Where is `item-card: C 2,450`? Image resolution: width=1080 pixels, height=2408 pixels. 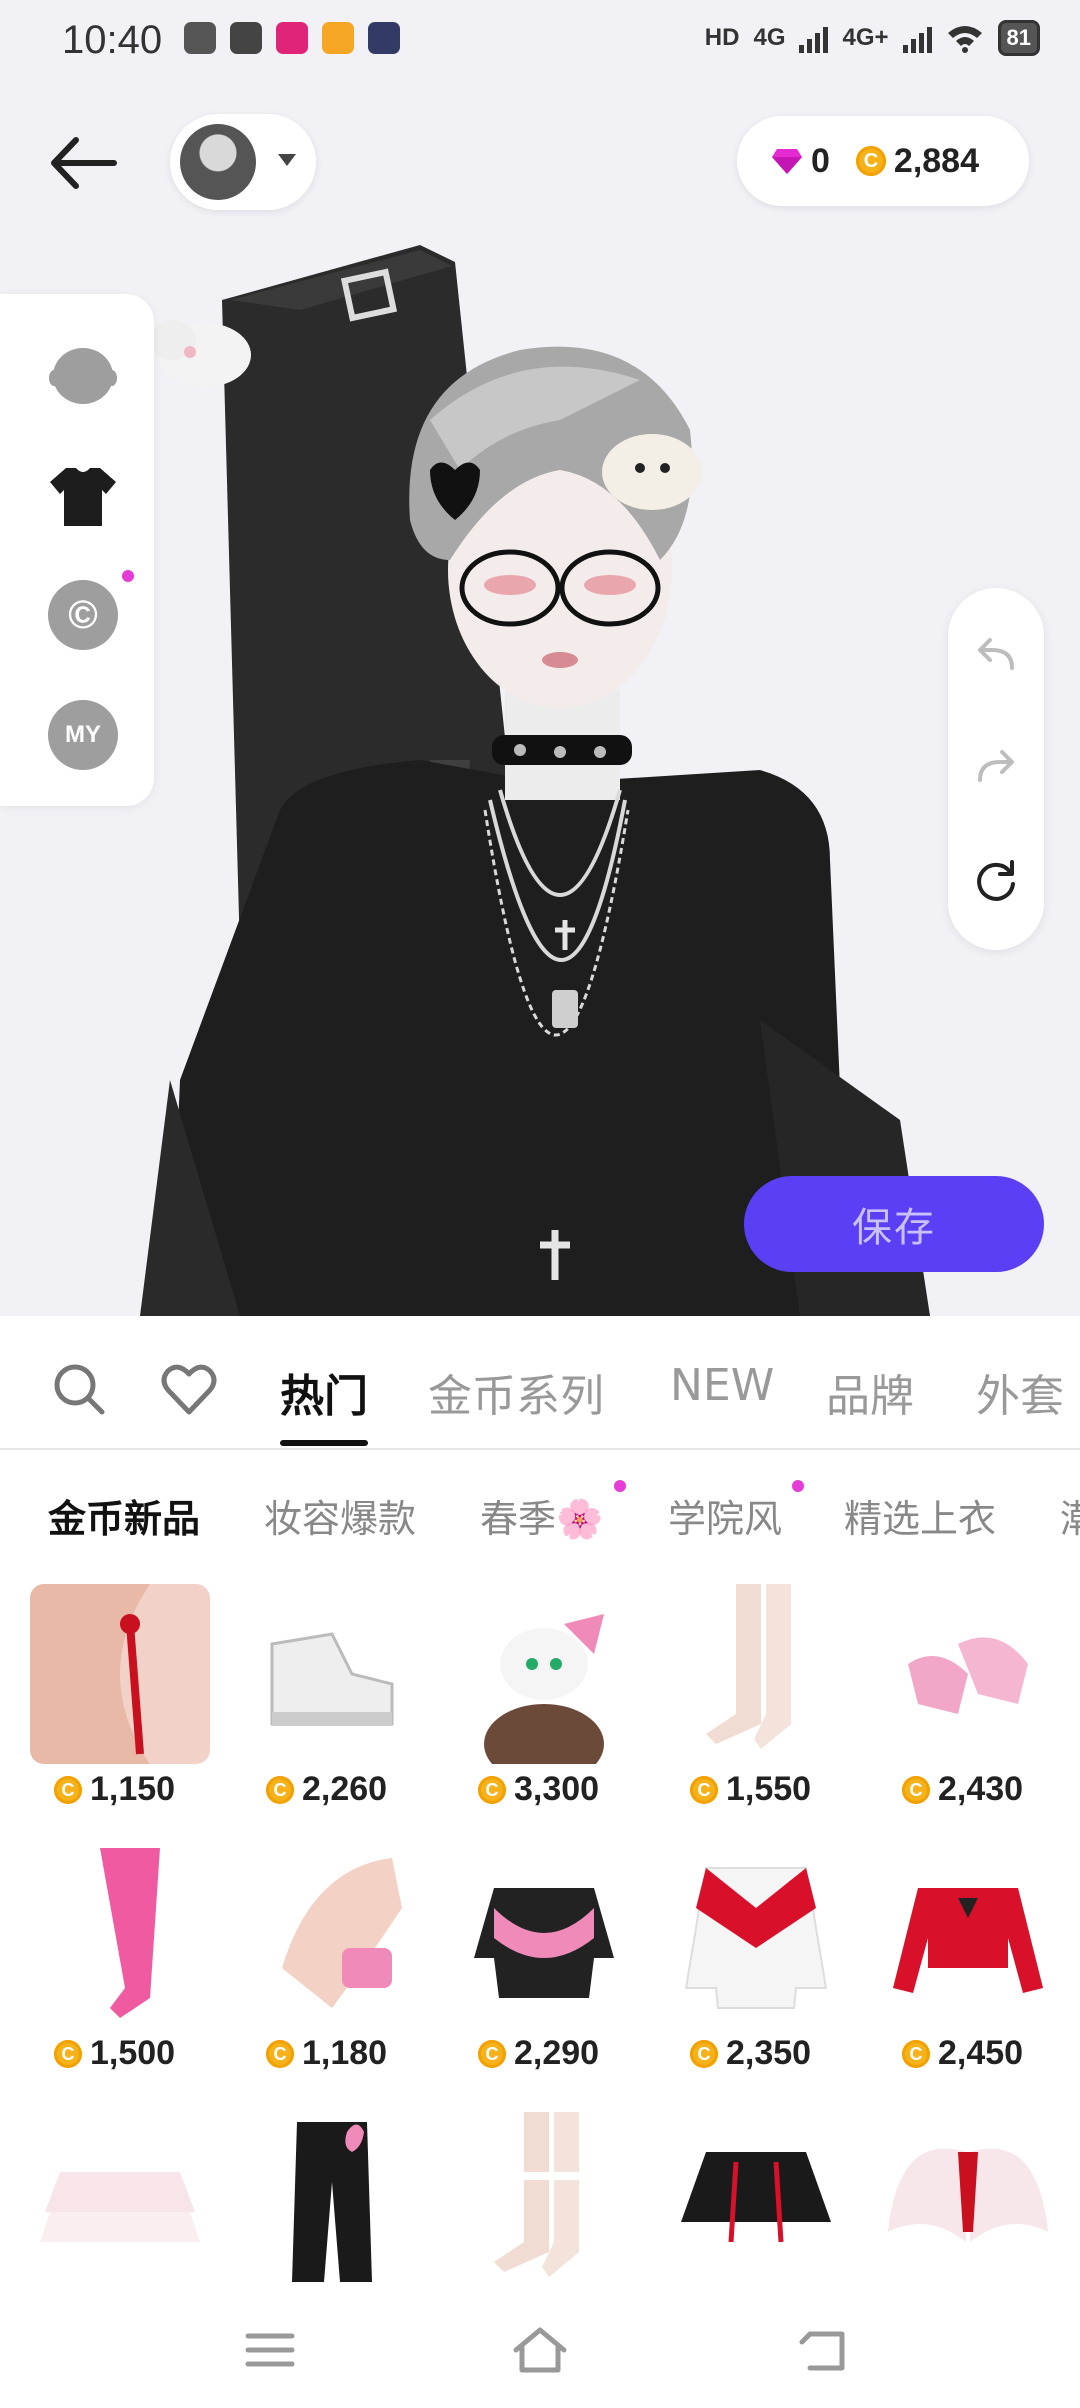 item-card: C 2,450 is located at coordinates (968, 1973).